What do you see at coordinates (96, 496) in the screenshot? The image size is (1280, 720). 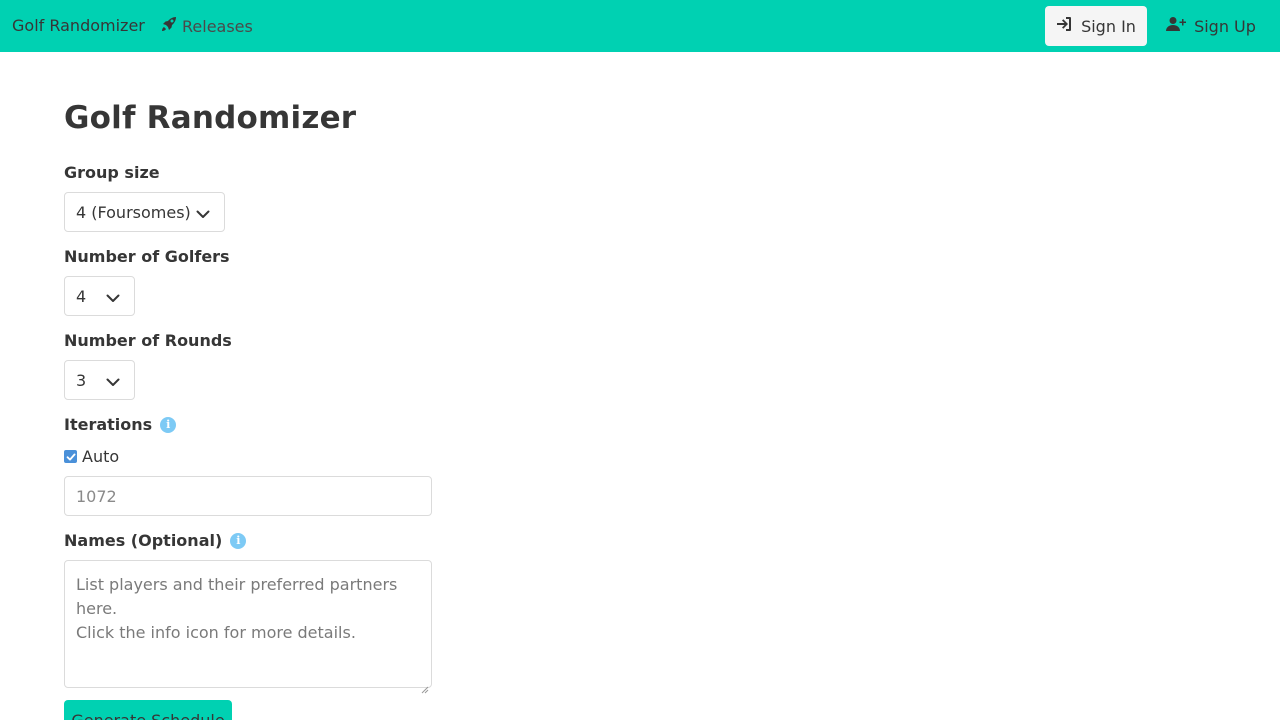 I see `iterations-value: 1072` at bounding box center [96, 496].